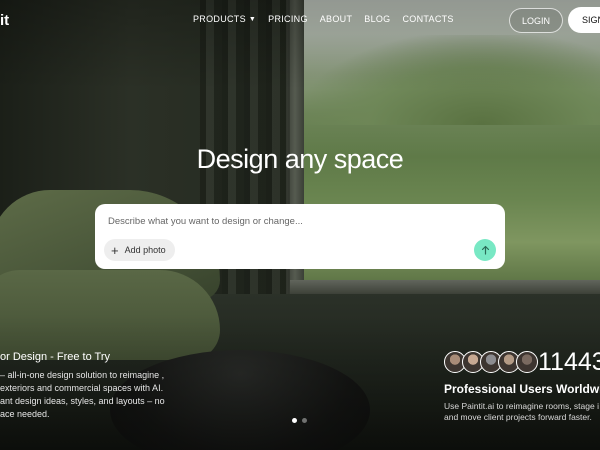 The width and height of the screenshot is (600, 450). I want to click on nav-item-contacts: CONTACTS, so click(427, 19).